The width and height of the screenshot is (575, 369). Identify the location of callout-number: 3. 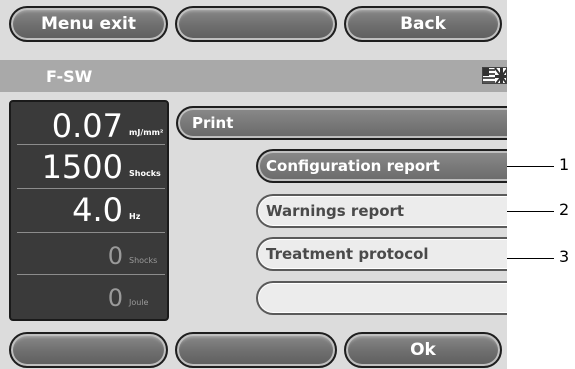
(564, 256).